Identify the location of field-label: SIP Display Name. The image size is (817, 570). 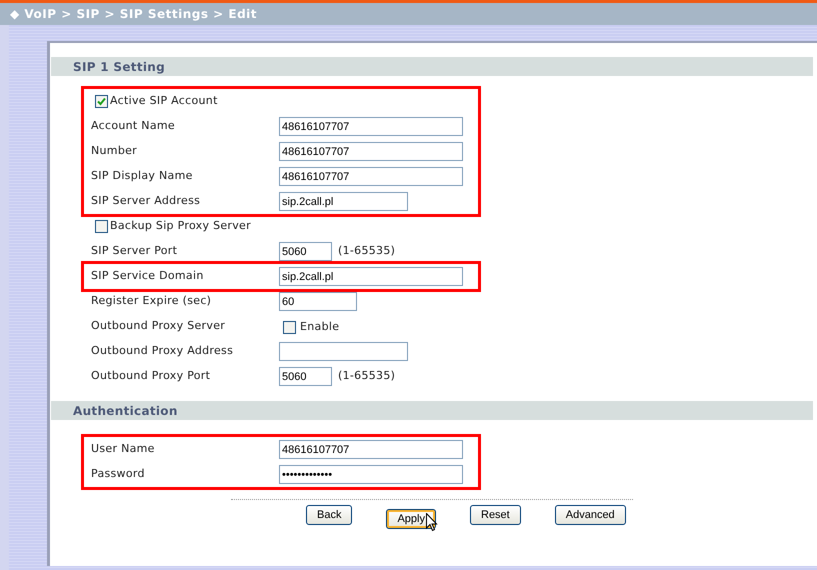
(142, 176).